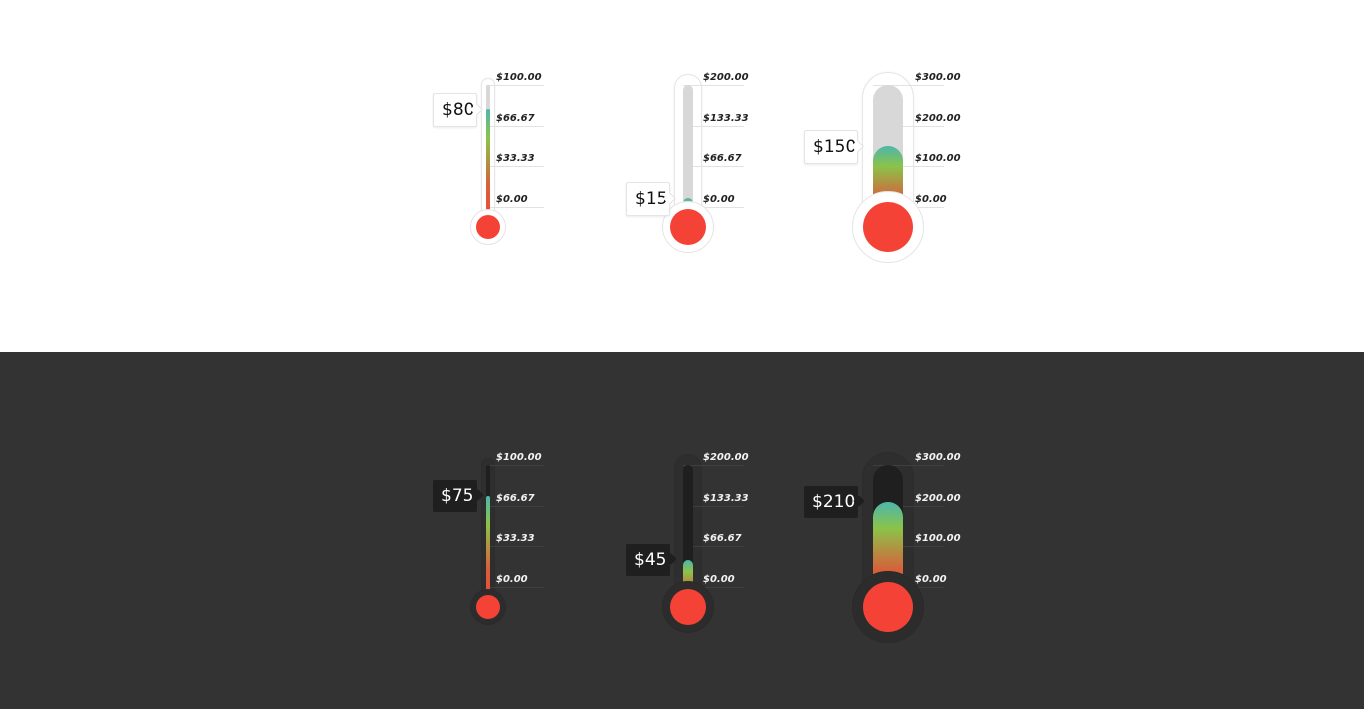 Image resolution: width=1364 pixels, height=709 pixels. I want to click on value-badge: $150, so click(831, 147).